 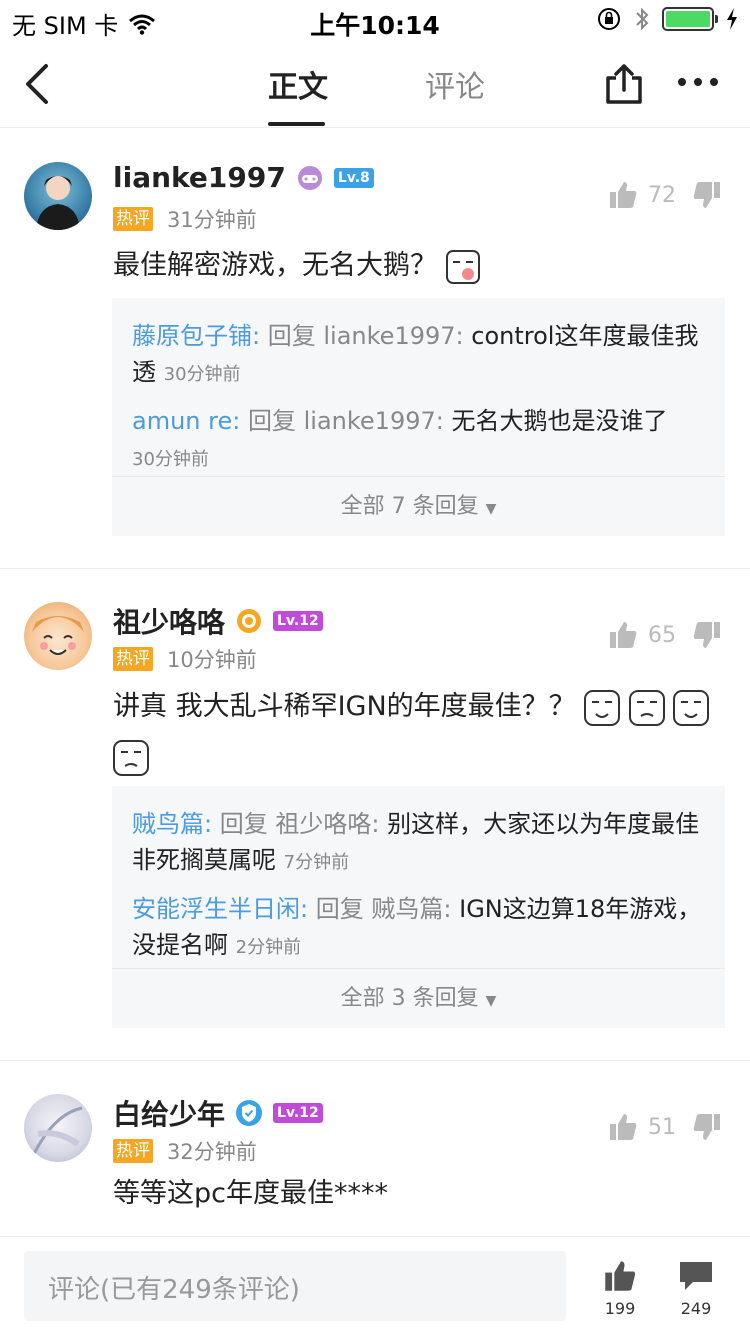 I want to click on comment-total: 249, so click(x=696, y=1308).